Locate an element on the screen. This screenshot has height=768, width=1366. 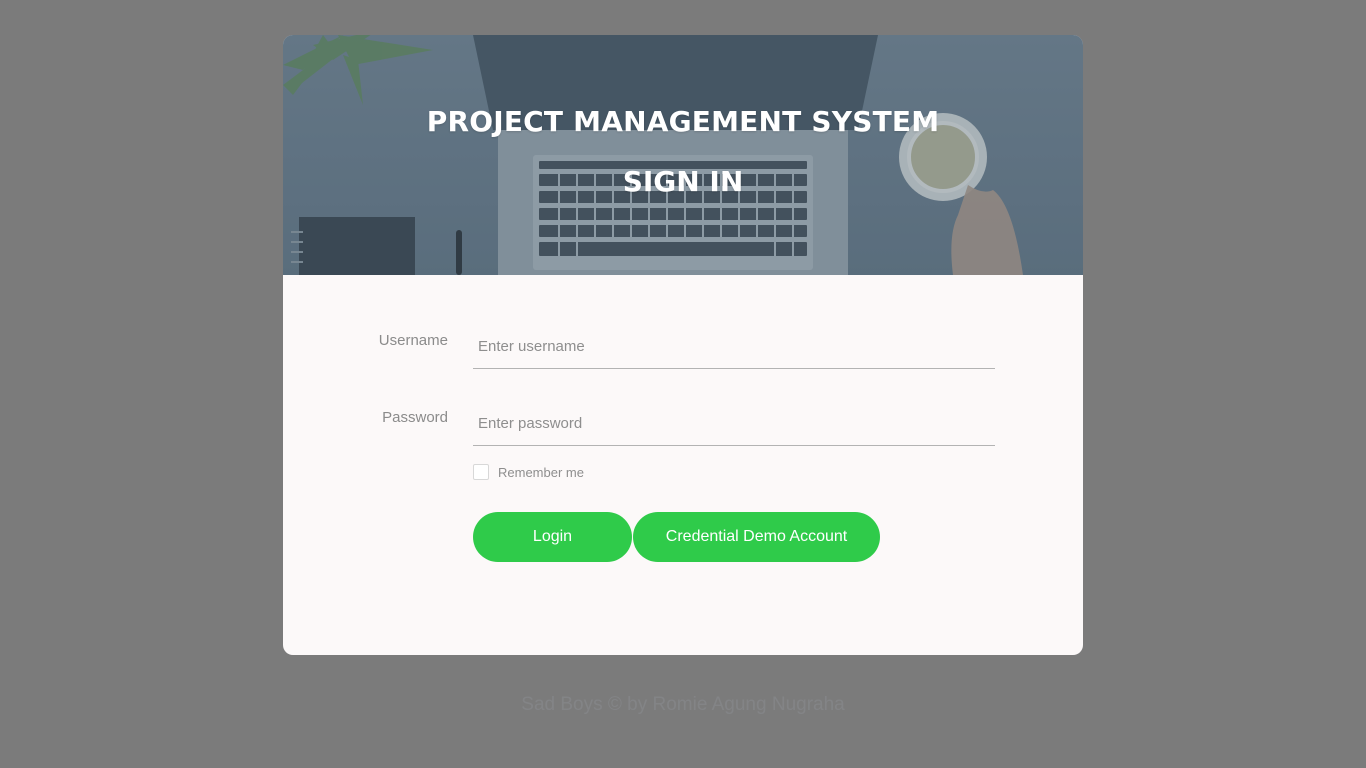
app-title: PROJECT MANAGEMENT SYSTEM is located at coordinates (683, 121).